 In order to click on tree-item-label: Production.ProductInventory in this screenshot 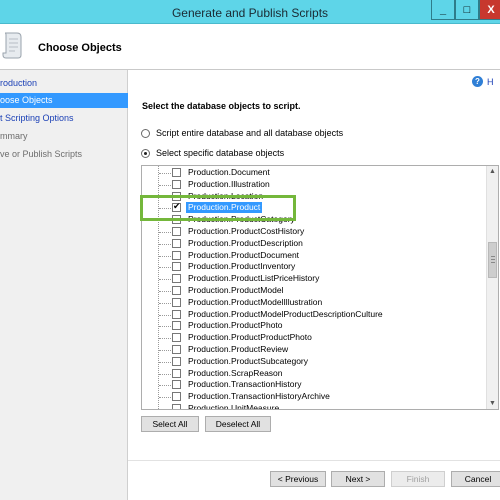, I will do `click(241, 266)`.